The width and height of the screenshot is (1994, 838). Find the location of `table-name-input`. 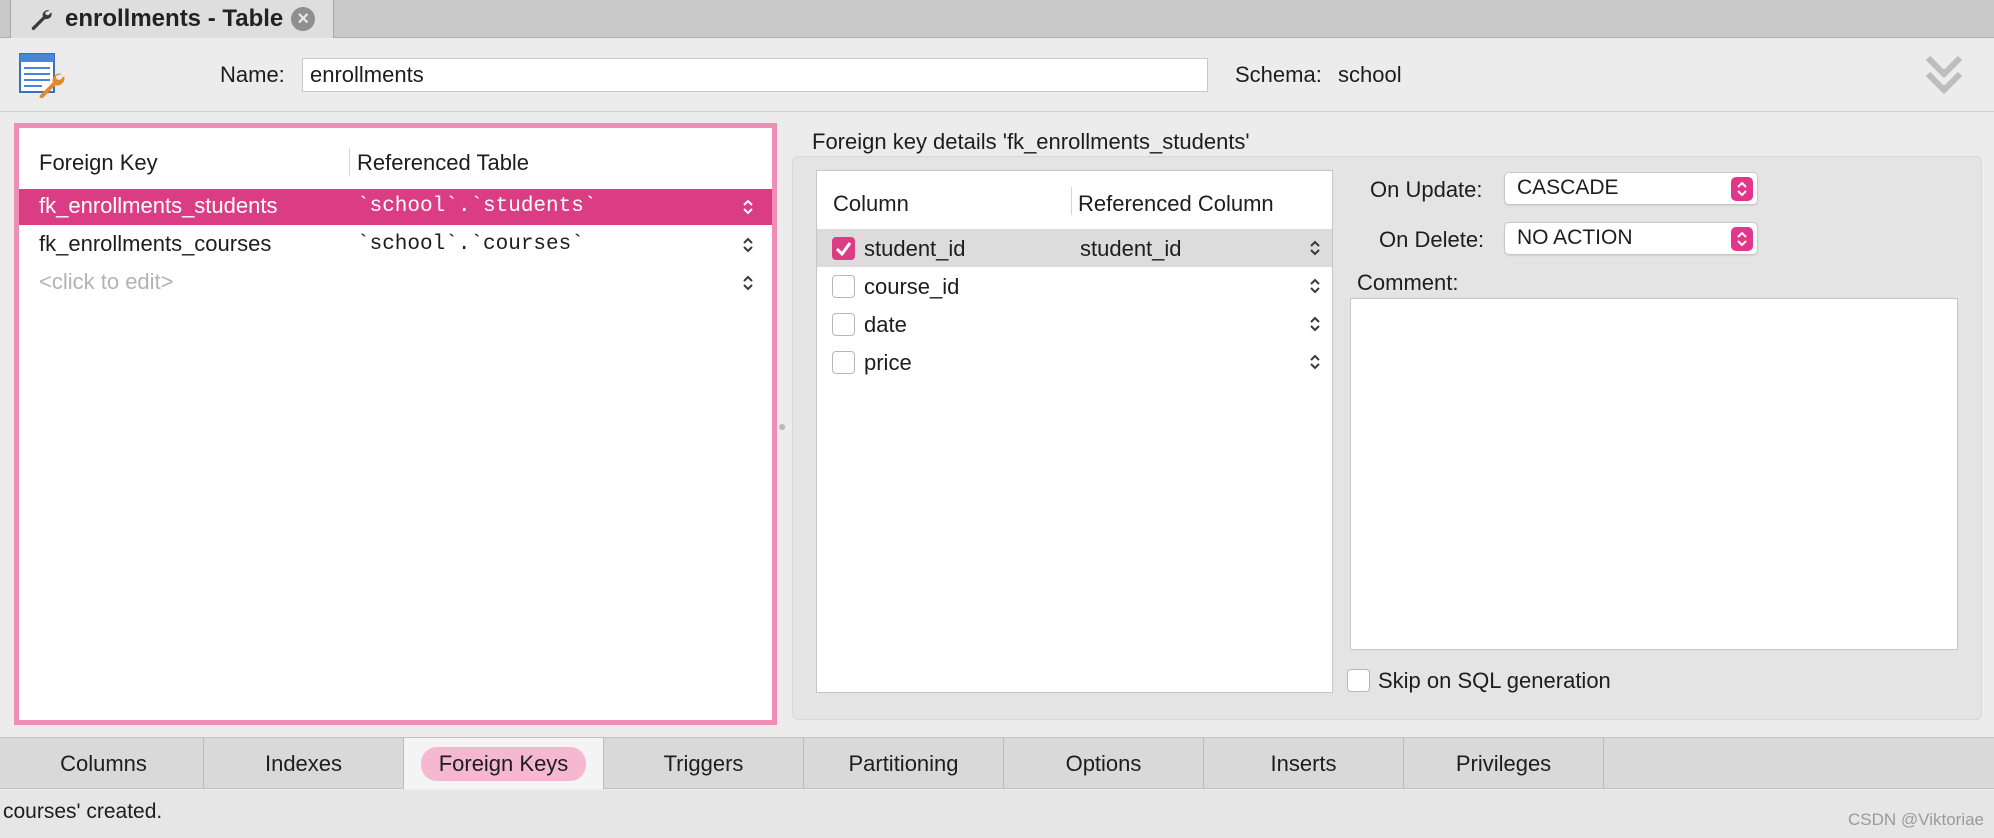

table-name-input is located at coordinates (755, 75).